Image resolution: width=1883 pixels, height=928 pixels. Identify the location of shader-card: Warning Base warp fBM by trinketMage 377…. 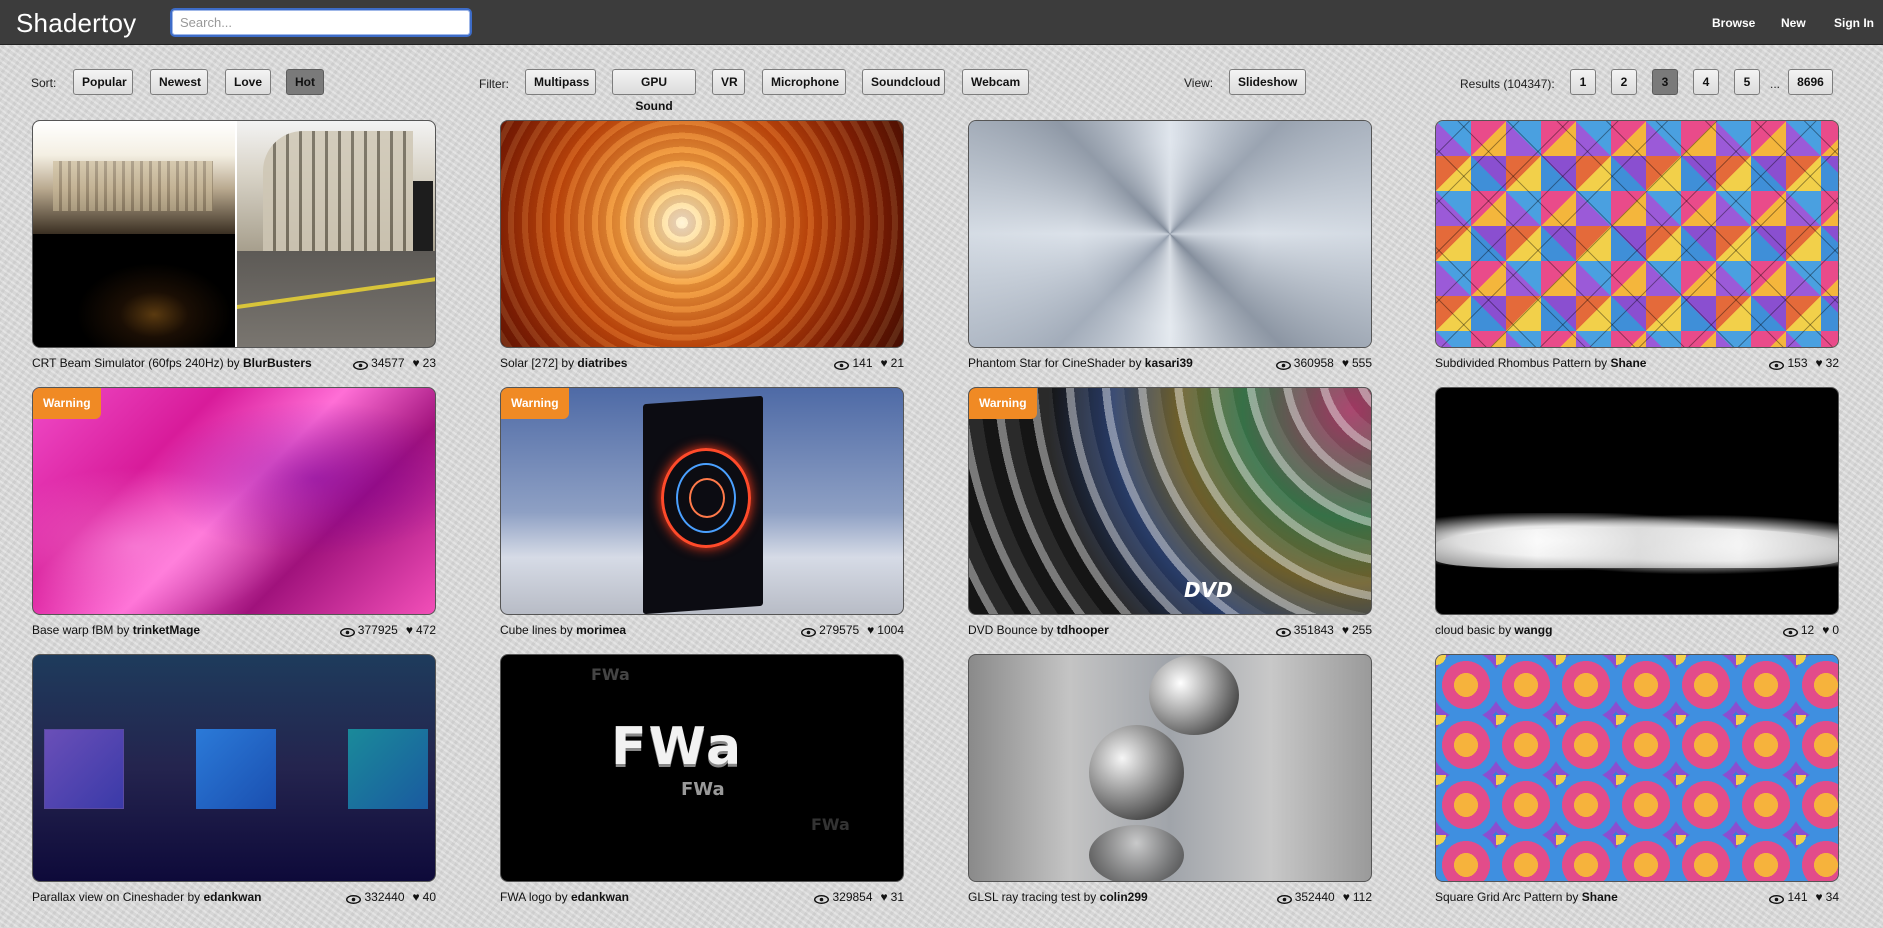
(234, 512).